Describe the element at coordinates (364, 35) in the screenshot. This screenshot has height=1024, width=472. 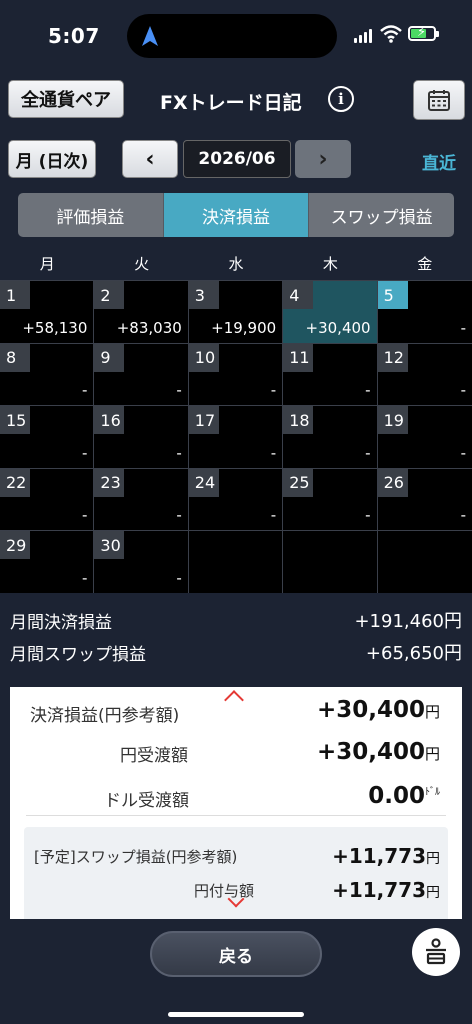
I see `cellular-signal-icon` at that location.